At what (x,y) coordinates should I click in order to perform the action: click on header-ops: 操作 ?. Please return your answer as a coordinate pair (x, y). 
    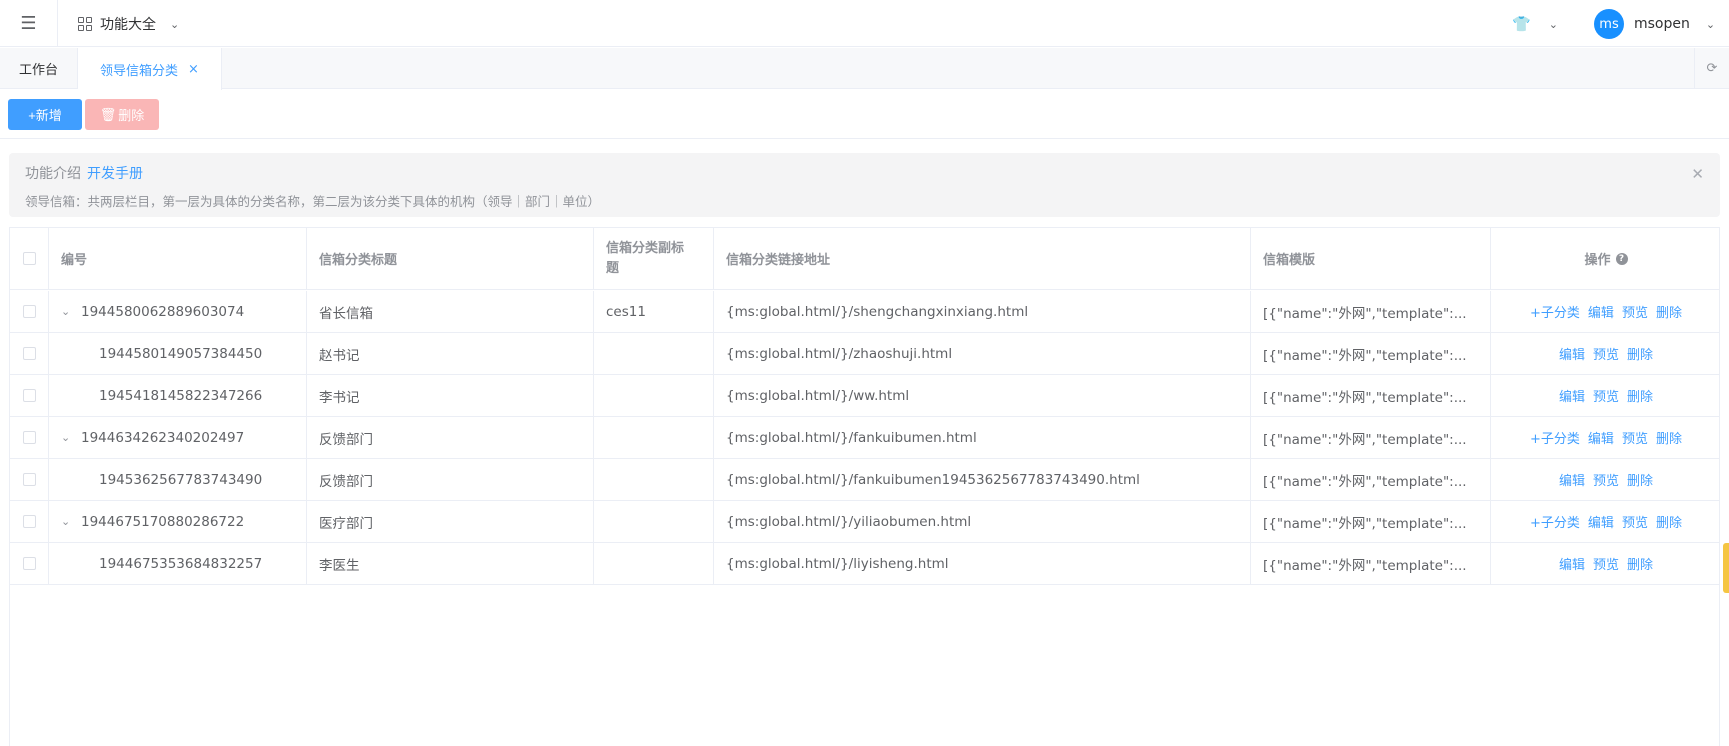
    Looking at the image, I should click on (1606, 258).